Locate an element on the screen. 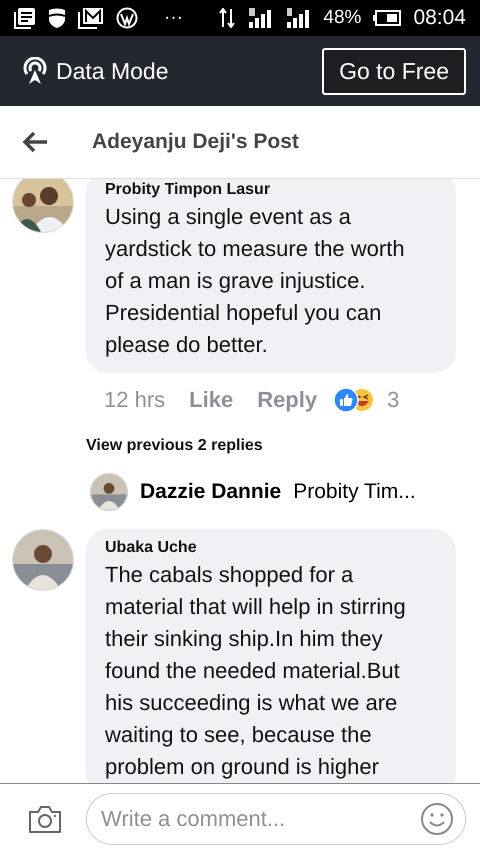 Image resolution: width=480 pixels, height=854 pixels. view-previous-replies-link: View previous 2 replies is located at coordinates (174, 446).